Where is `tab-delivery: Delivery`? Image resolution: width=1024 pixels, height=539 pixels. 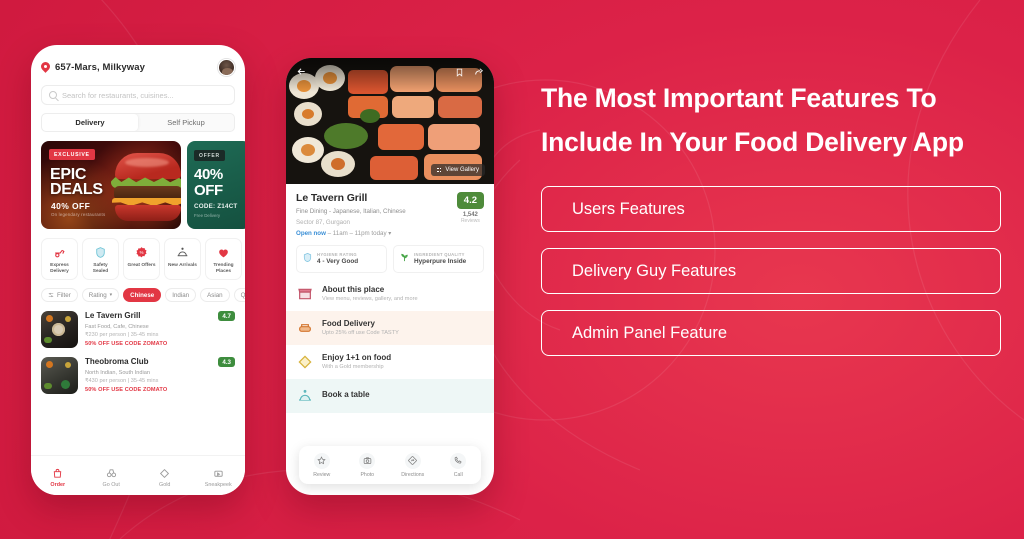
tab-delivery: Delivery is located at coordinates (90, 122).